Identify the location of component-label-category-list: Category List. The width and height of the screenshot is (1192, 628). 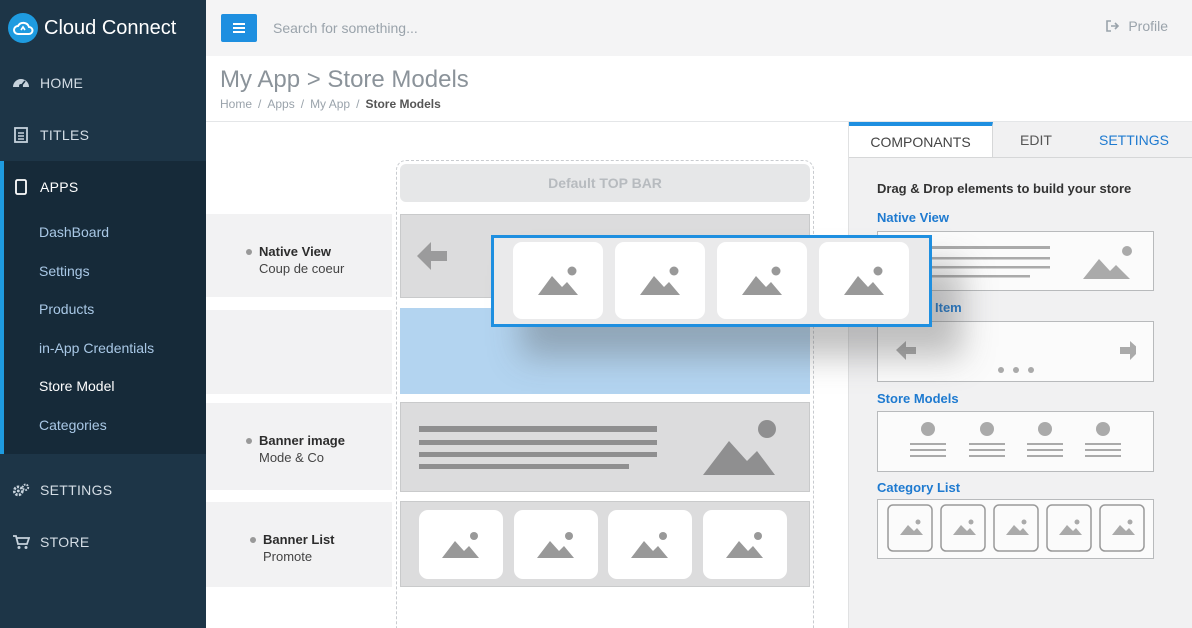
(919, 487).